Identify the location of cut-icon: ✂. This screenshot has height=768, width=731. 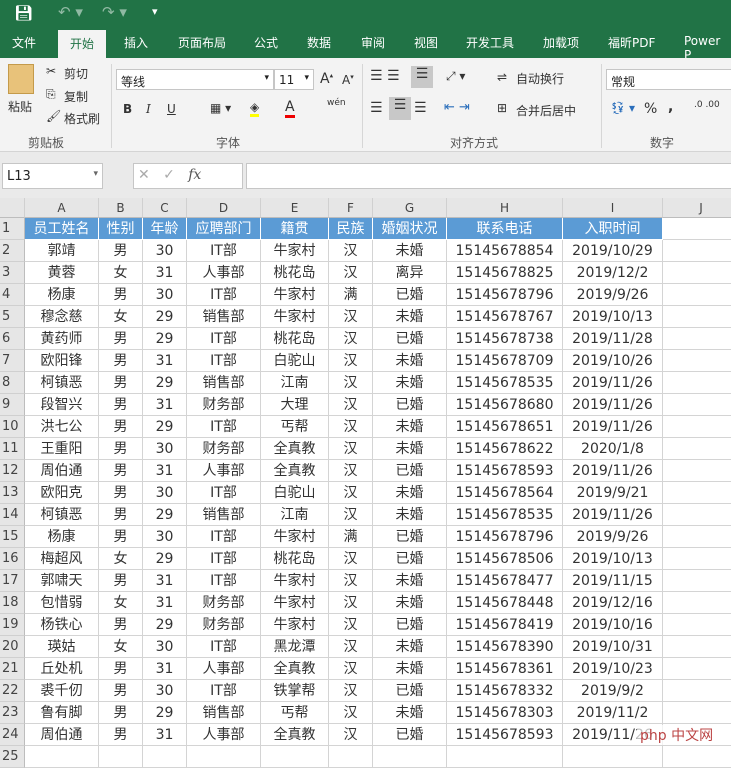
(51, 71).